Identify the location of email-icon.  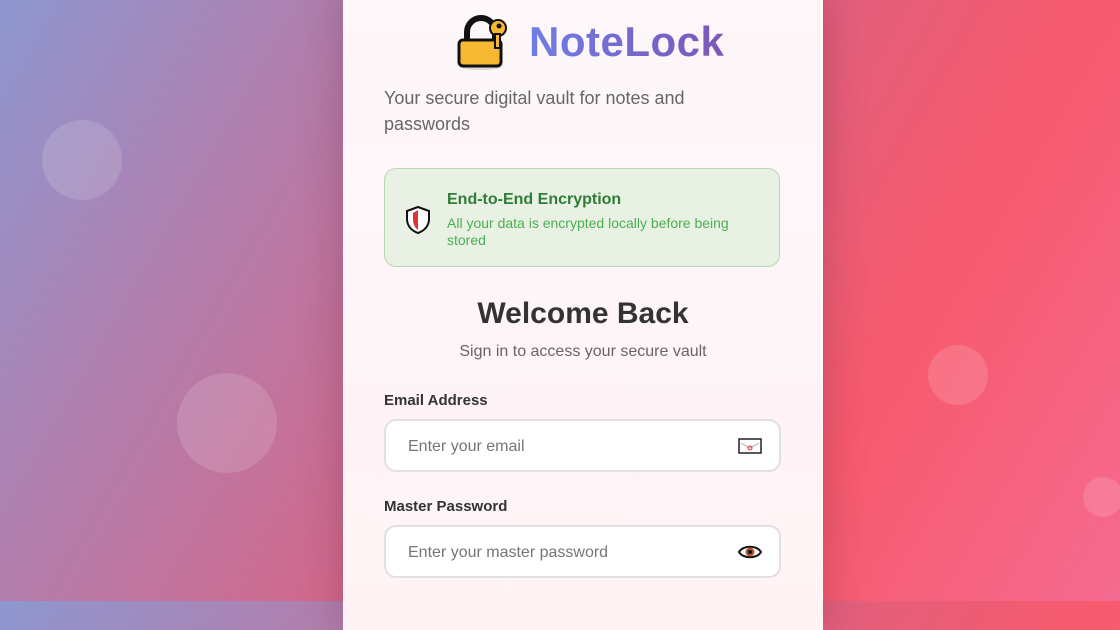
(750, 446).